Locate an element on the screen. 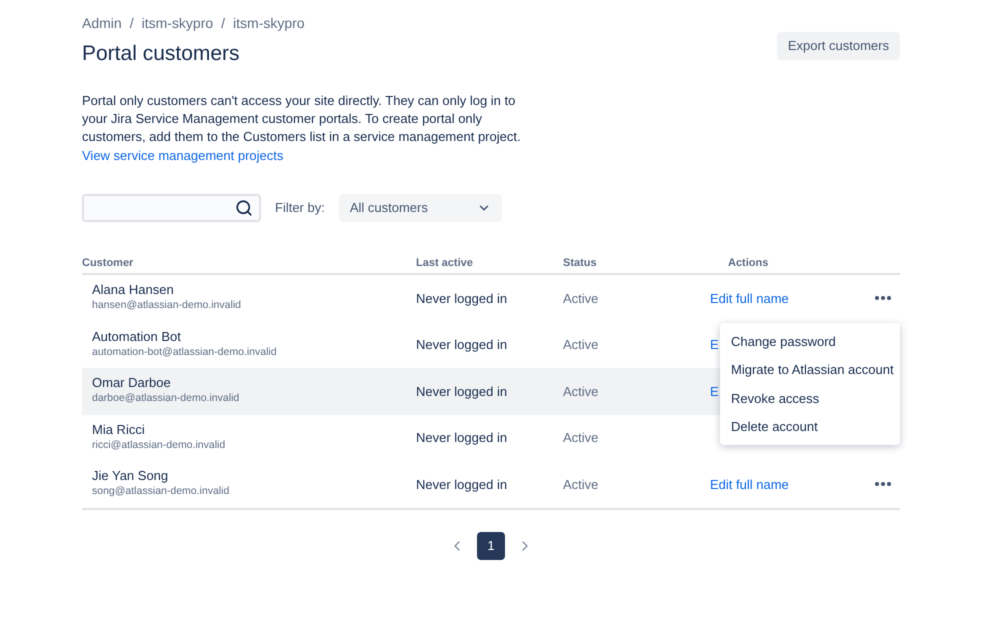  customer-name: Jie Yan Song is located at coordinates (131, 476).